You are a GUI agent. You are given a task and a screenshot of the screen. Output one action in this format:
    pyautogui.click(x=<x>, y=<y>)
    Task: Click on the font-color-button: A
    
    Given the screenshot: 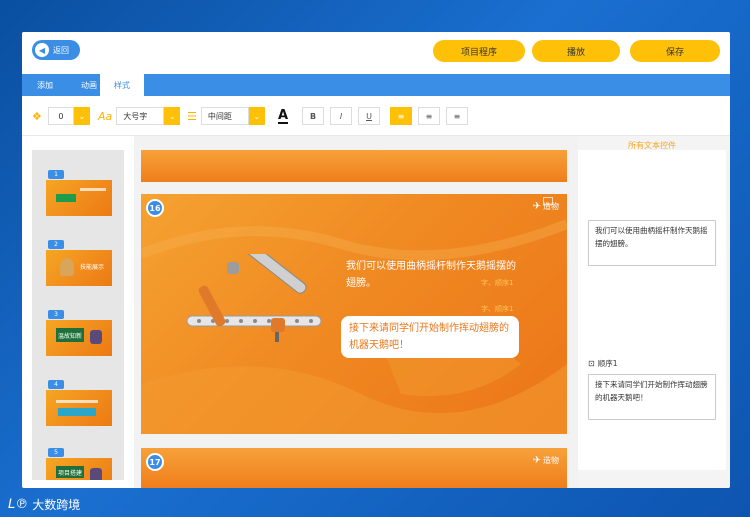 What is the action you would take?
    pyautogui.click(x=283, y=116)
    